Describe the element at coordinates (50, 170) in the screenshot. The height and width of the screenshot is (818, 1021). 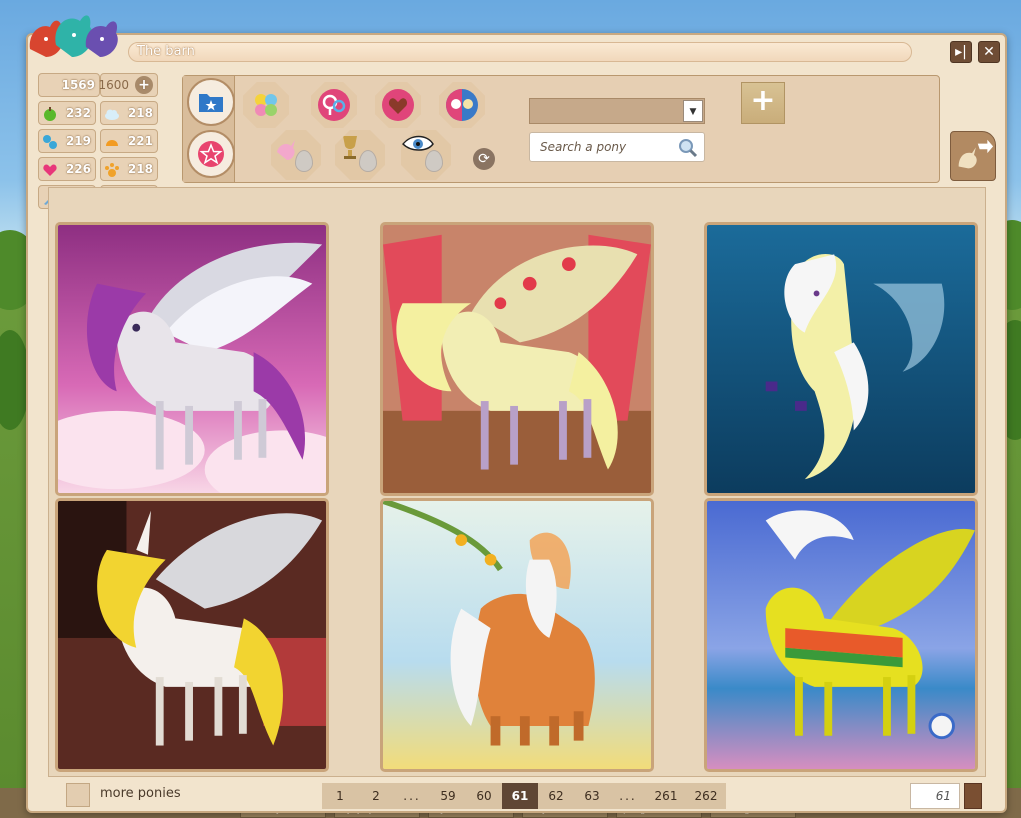
I see `heart-icon` at that location.